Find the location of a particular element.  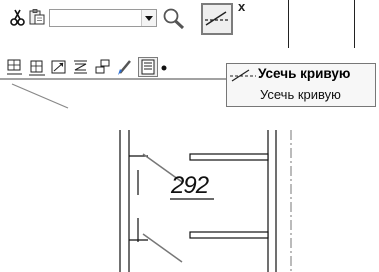

tooltip-description: Усечь кривую is located at coordinates (300, 94).